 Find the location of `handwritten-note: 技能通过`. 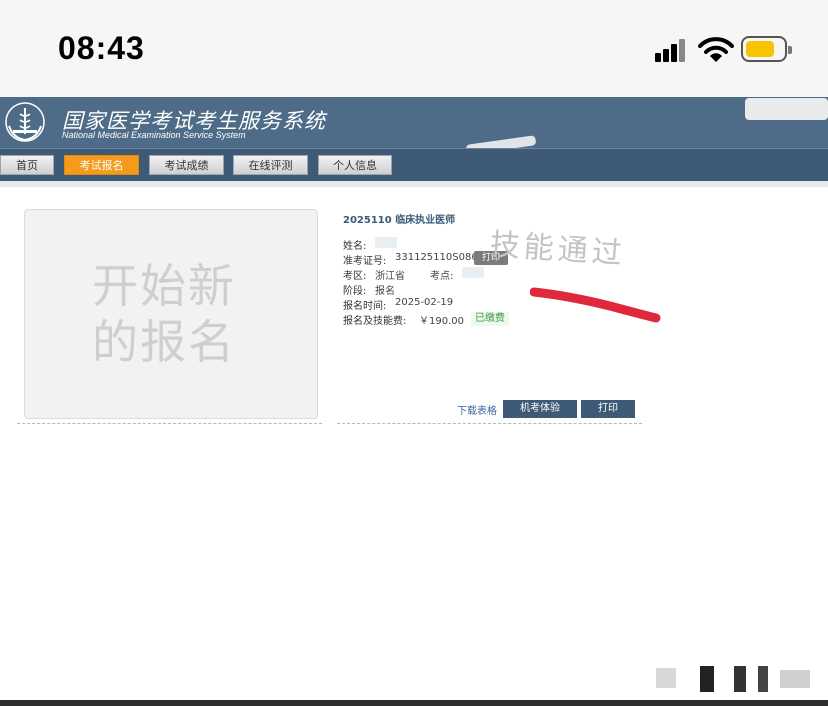

handwritten-note: 技能通过 is located at coordinates (557, 249).